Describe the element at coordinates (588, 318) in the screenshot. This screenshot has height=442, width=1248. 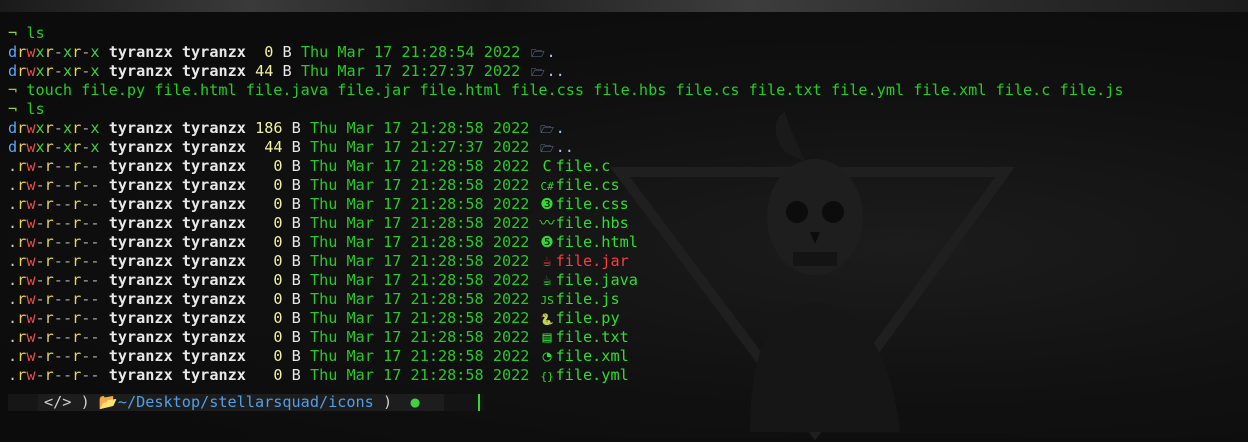
I see `file-name: file.py` at that location.